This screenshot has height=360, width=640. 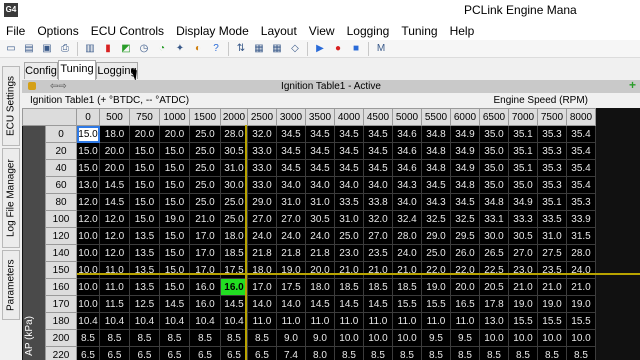 I want to click on column-header: 500, so click(x=114, y=117).